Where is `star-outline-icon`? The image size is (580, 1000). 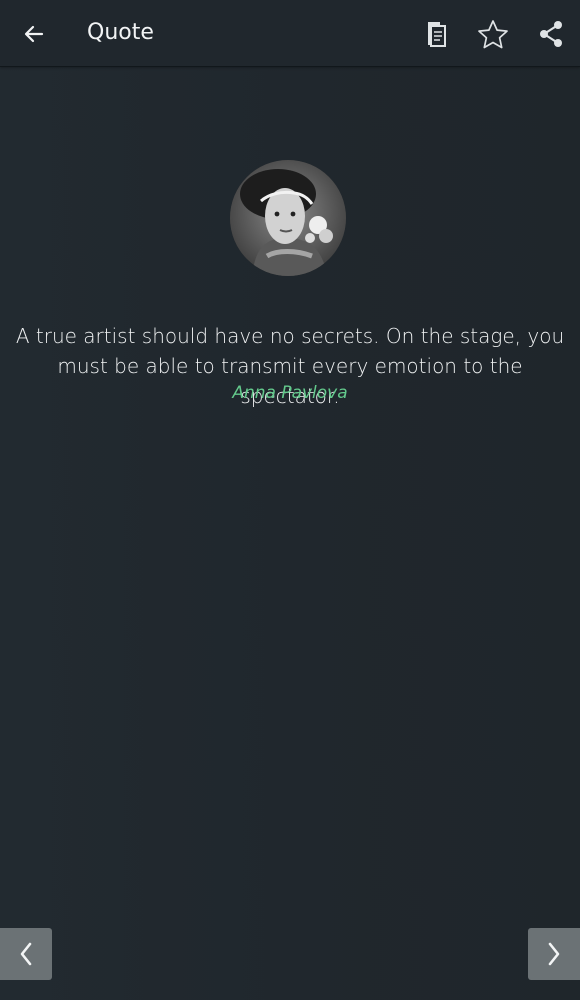 star-outline-icon is located at coordinates (493, 34).